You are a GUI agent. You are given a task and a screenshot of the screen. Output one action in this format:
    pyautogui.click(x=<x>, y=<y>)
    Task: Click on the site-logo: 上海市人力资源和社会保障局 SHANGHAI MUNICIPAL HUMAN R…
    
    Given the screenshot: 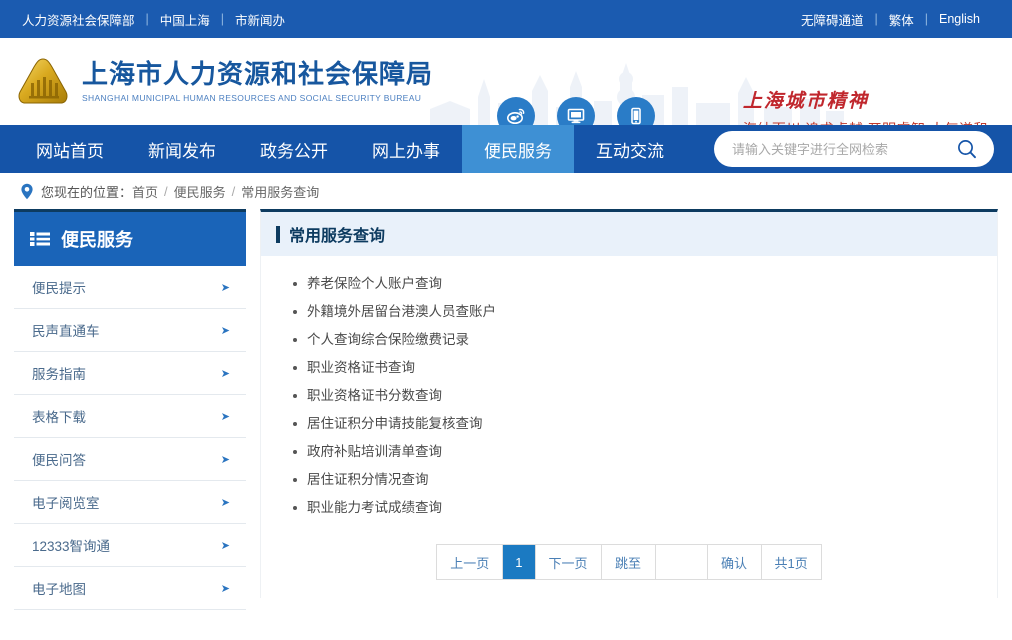 What is the action you would take?
    pyautogui.click(x=224, y=82)
    